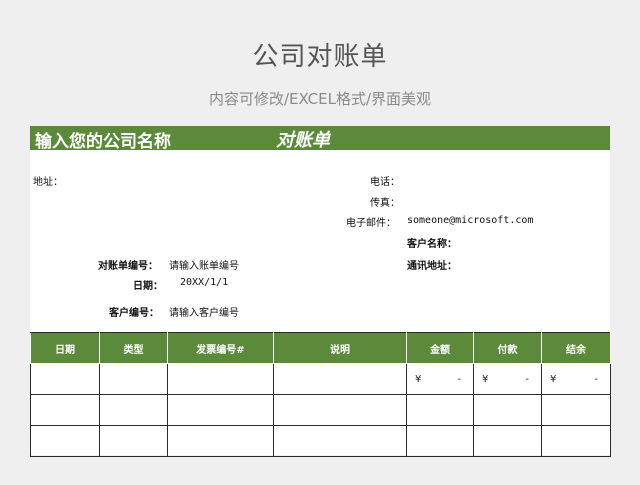  Describe the element at coordinates (432, 266) in the screenshot. I see `mailing-address-label: 通讯地址：` at that location.